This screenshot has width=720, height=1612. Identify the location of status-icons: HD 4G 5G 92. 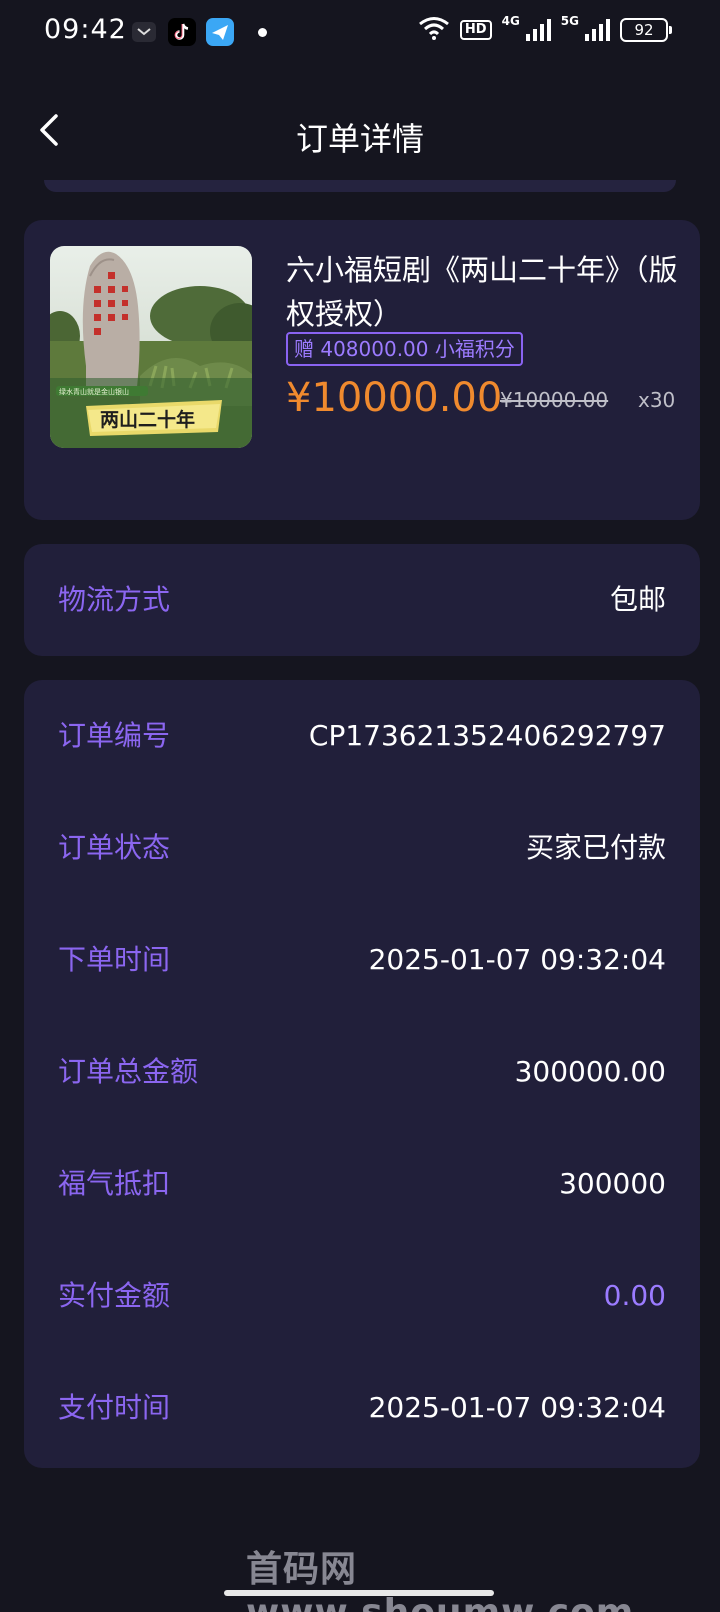
(545, 29).